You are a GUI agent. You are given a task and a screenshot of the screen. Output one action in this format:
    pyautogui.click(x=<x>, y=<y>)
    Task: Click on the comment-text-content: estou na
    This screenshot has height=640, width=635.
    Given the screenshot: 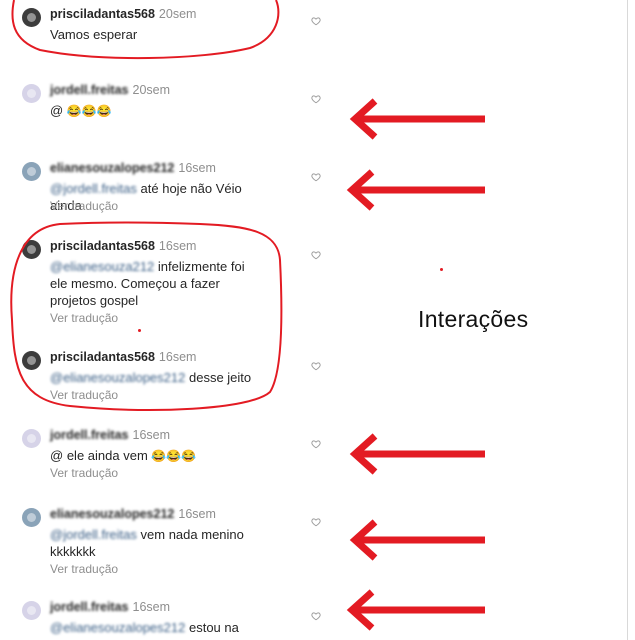 What is the action you would take?
    pyautogui.click(x=213, y=627)
    